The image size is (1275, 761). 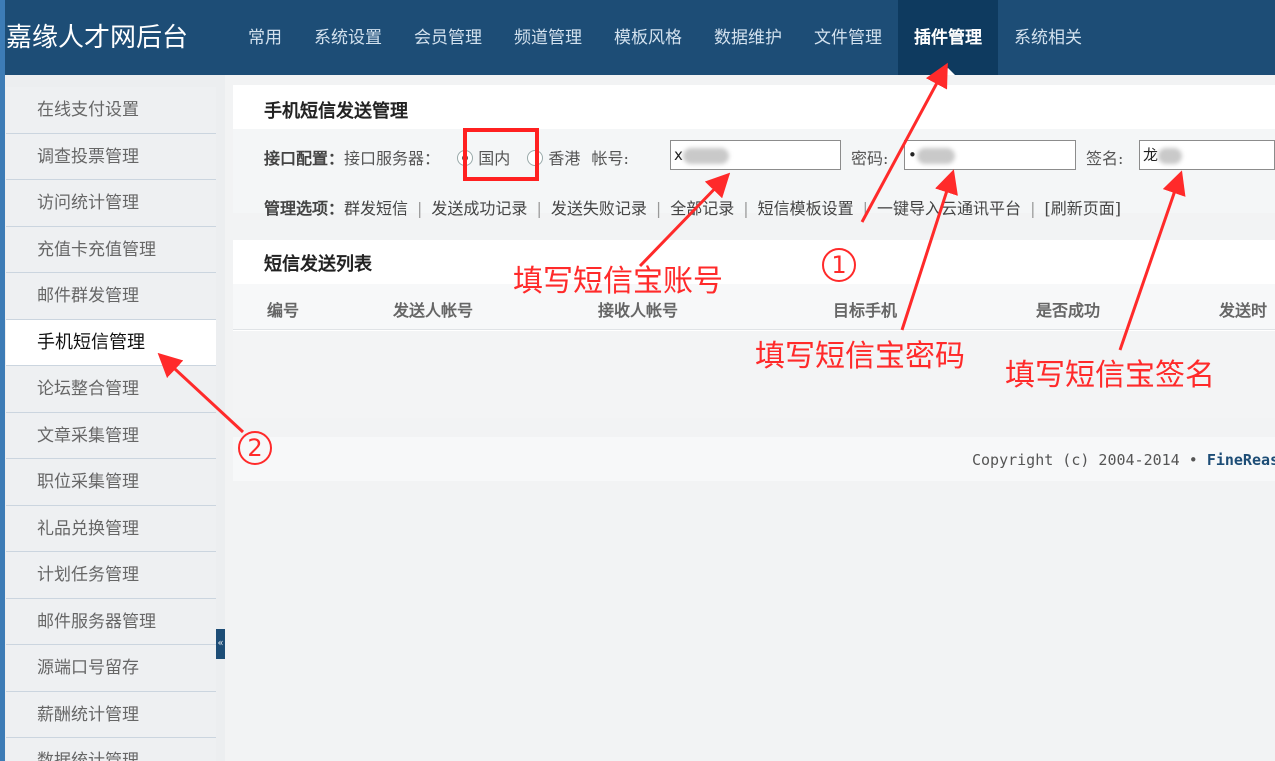 I want to click on nav-item-common: 常用, so click(x=265, y=37).